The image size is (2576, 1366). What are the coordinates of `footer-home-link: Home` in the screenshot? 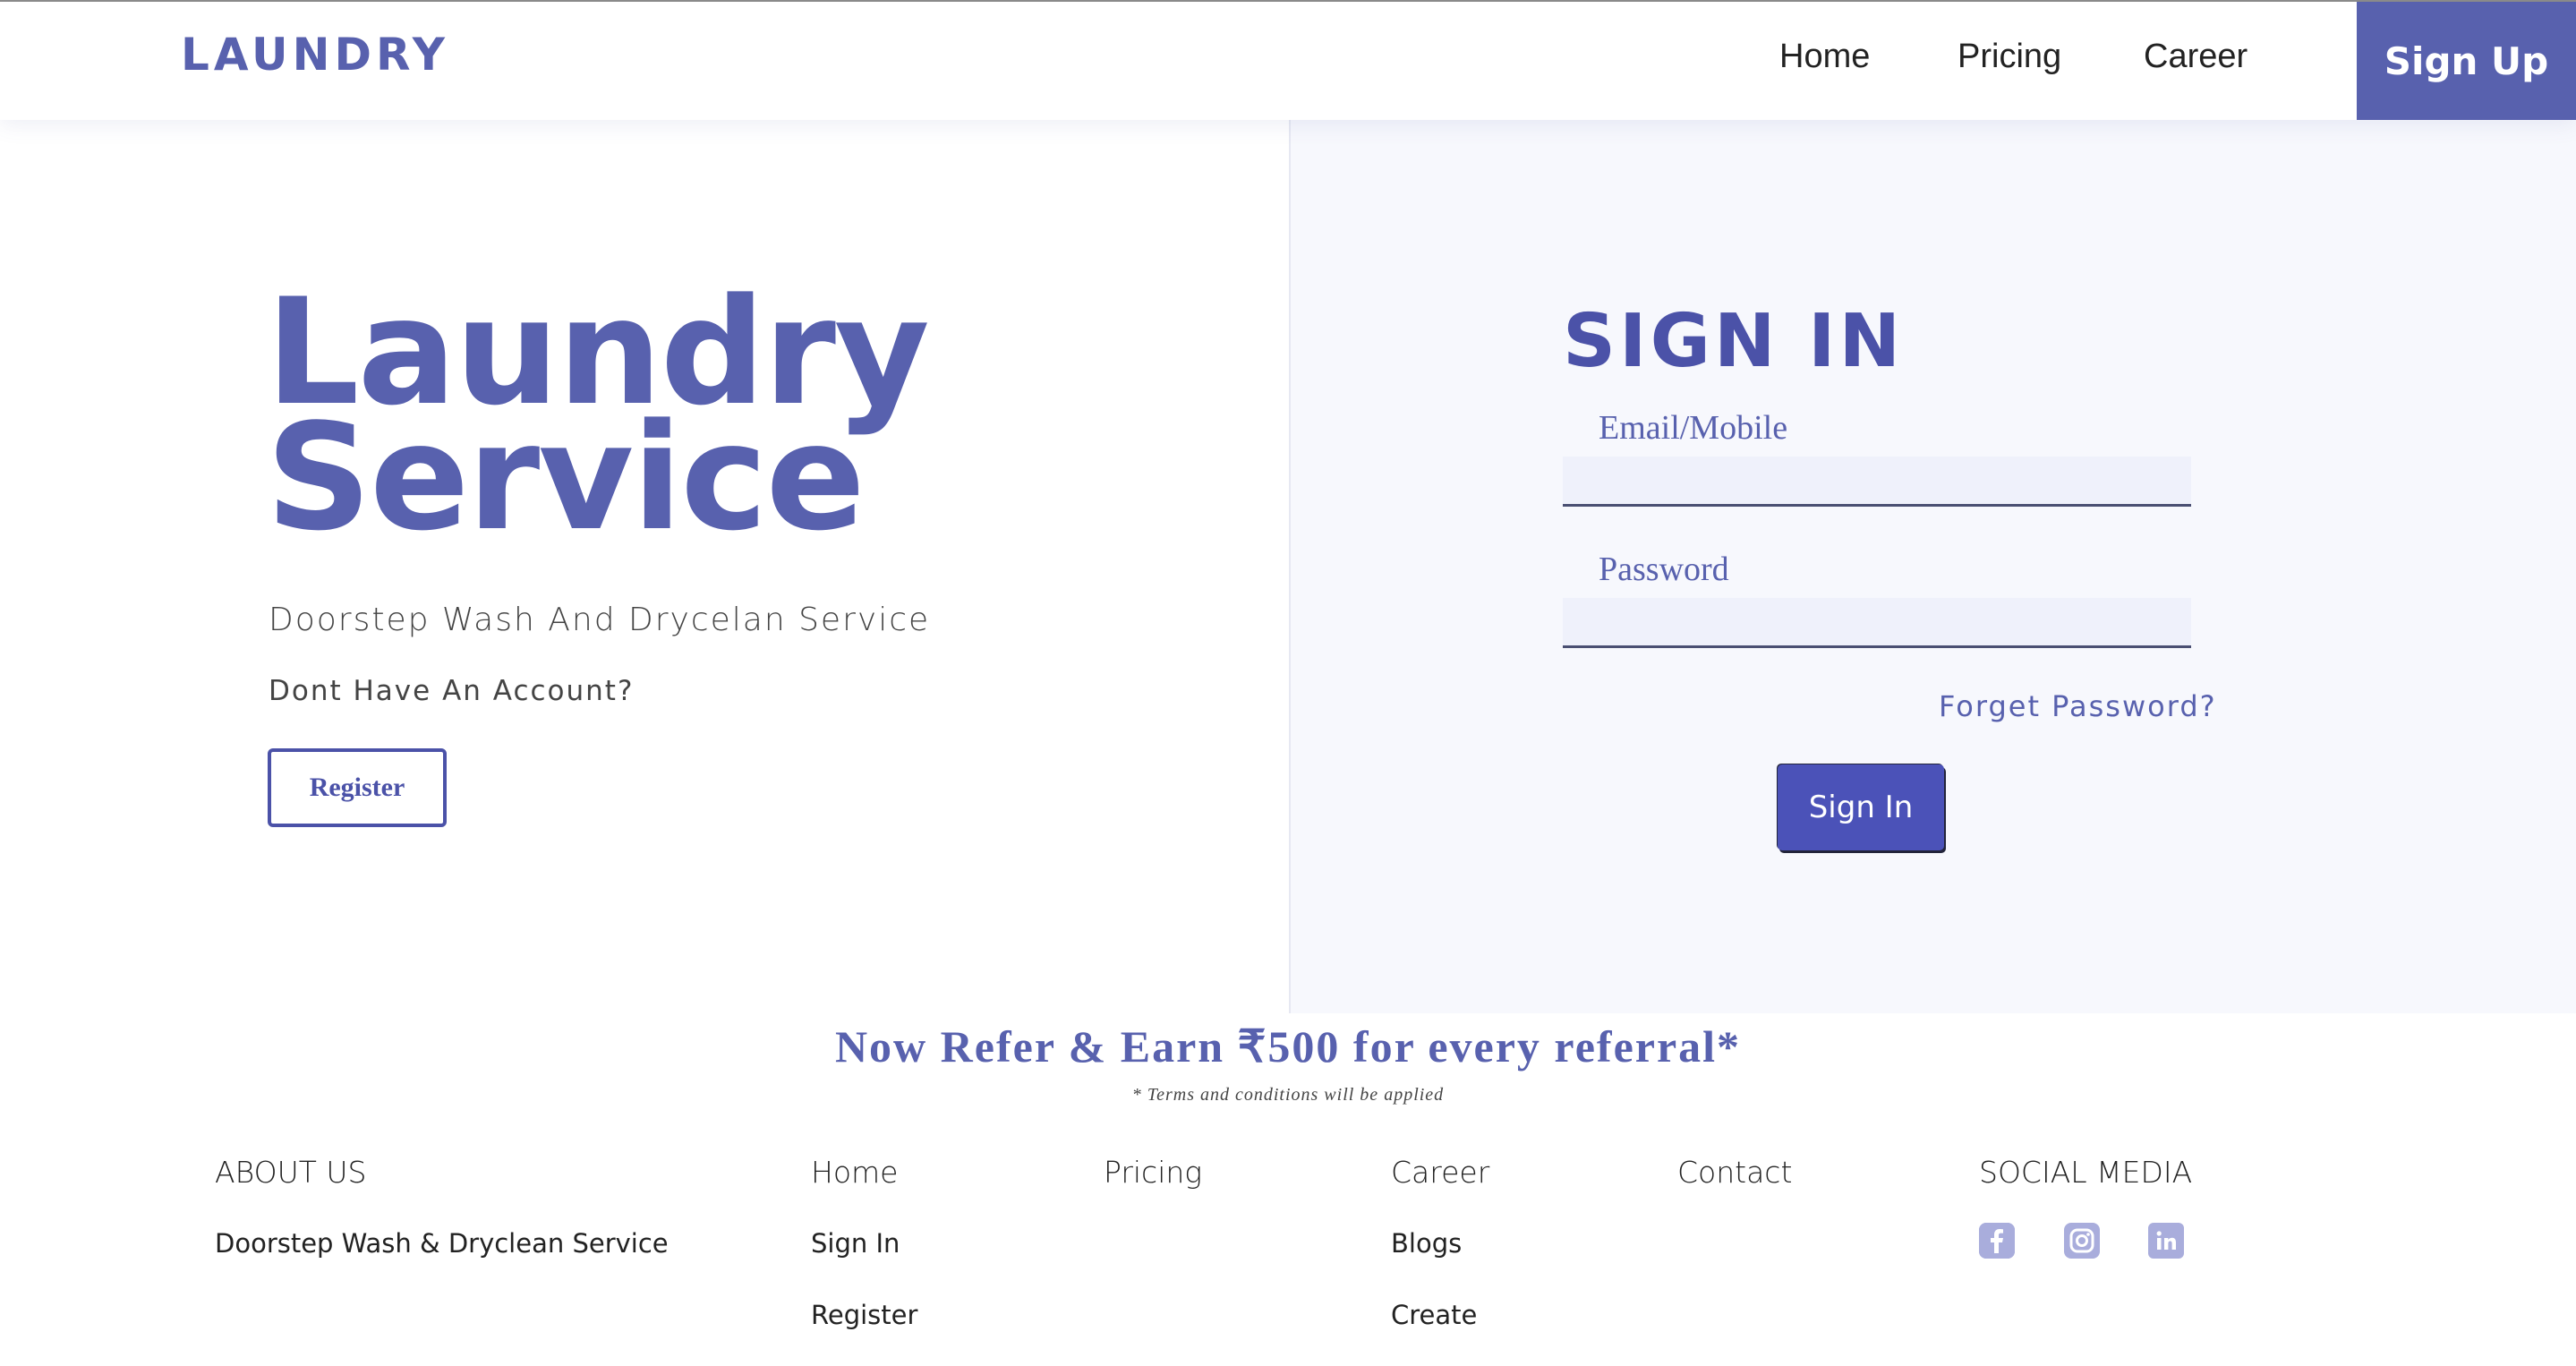 It's located at (854, 1172).